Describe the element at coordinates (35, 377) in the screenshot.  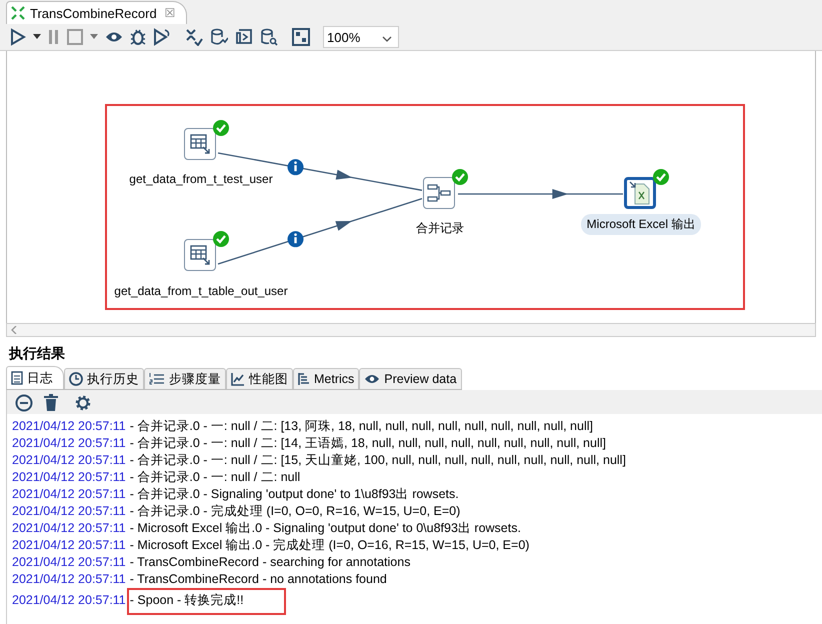
I see `result-tab: 日志` at that location.